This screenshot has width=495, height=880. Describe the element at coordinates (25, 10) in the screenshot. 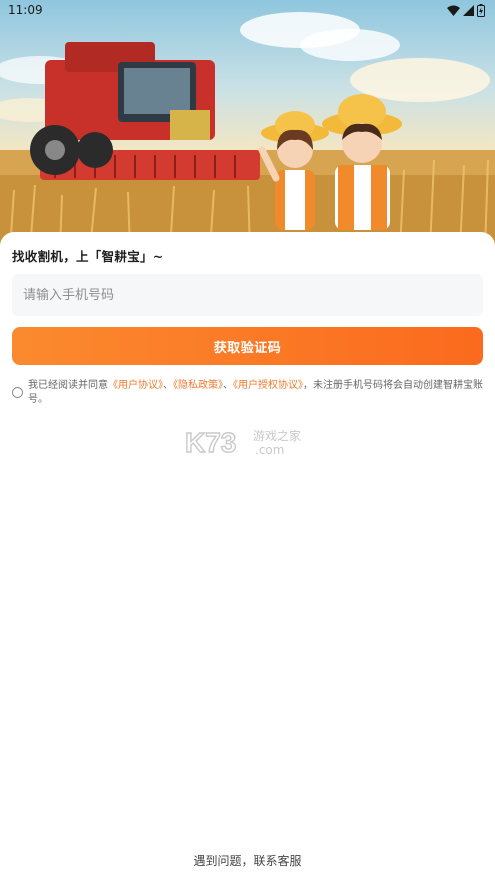

I see `status-time: 11:09` at that location.